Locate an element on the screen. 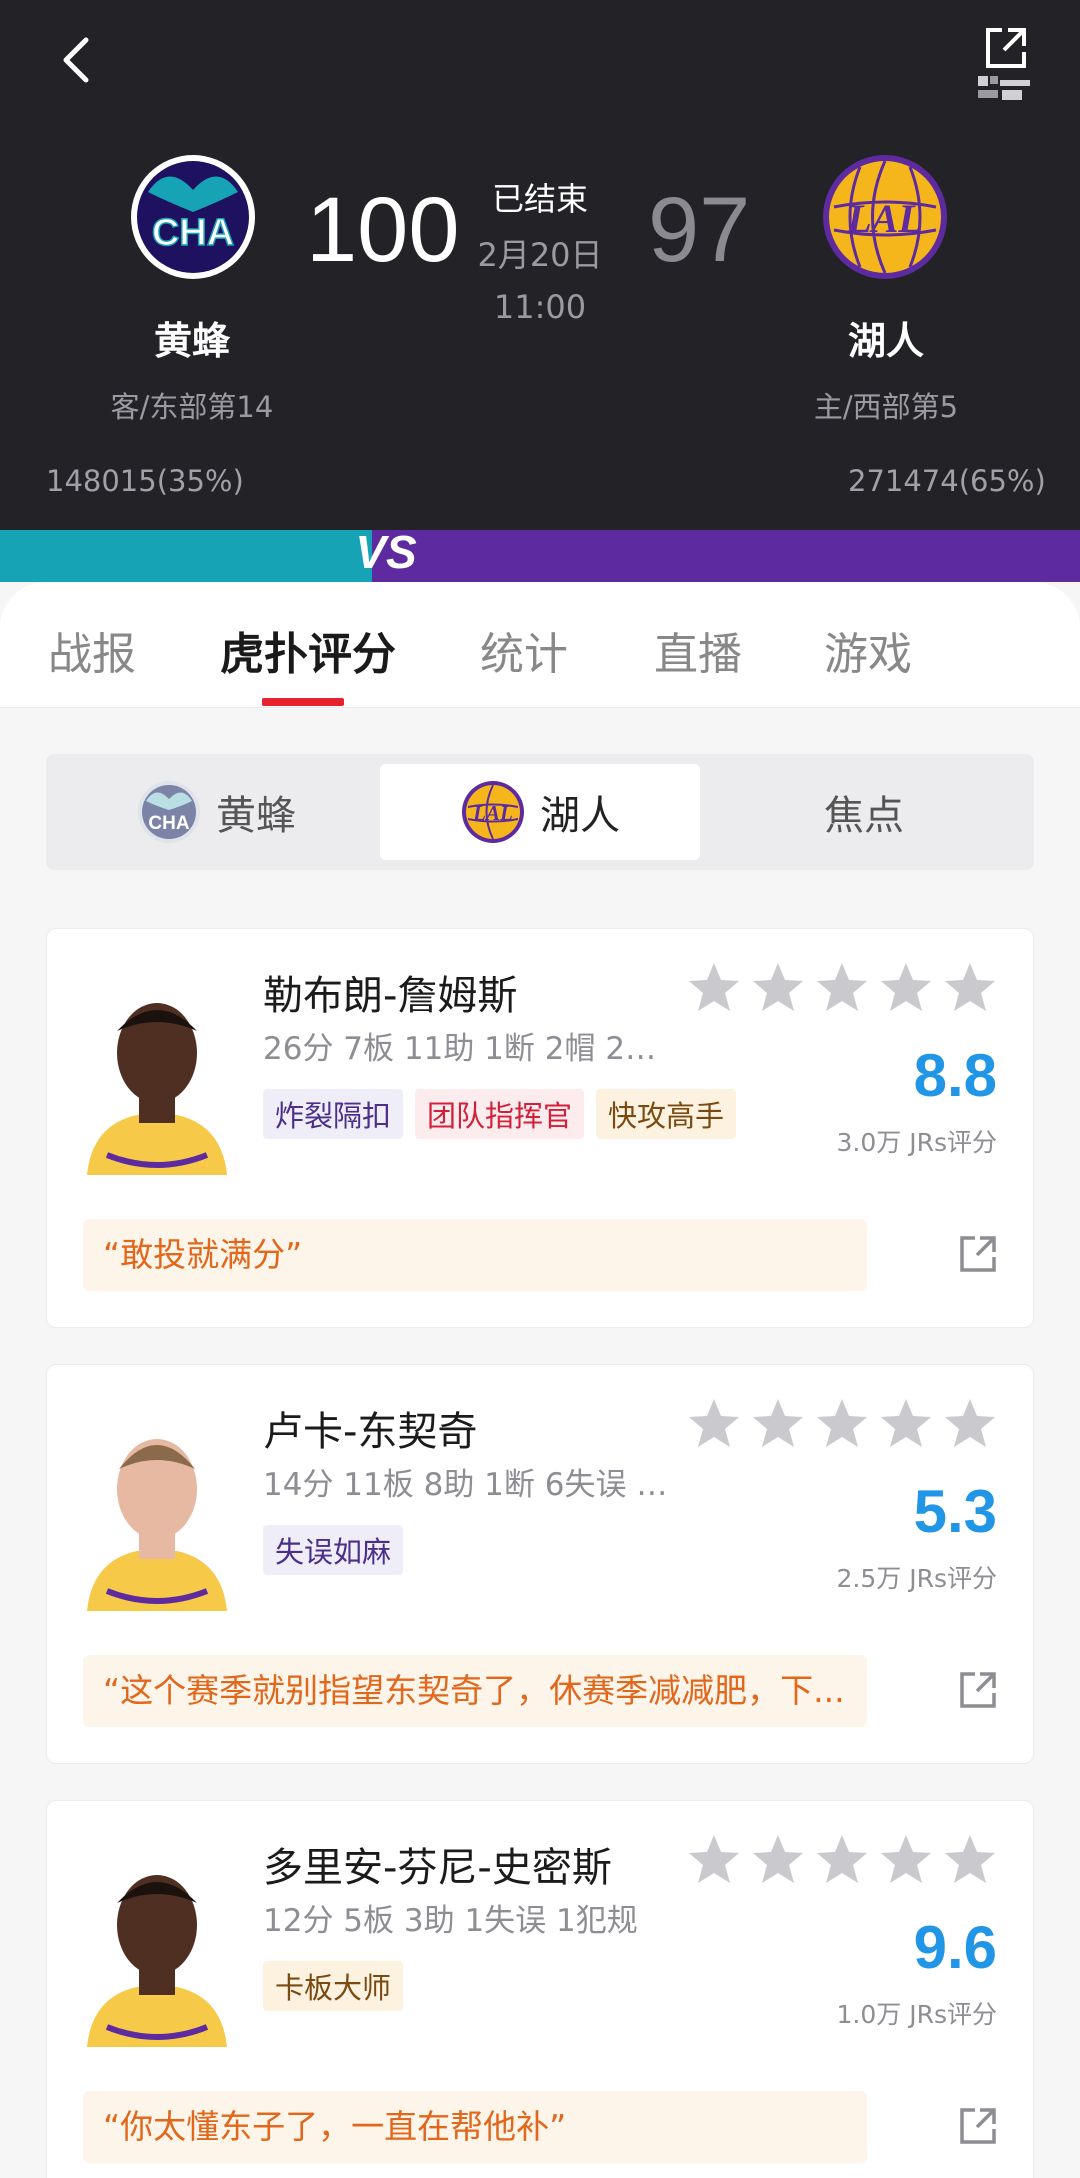 This screenshot has height=2178, width=1080. away-support-bar is located at coordinates (186, 556).